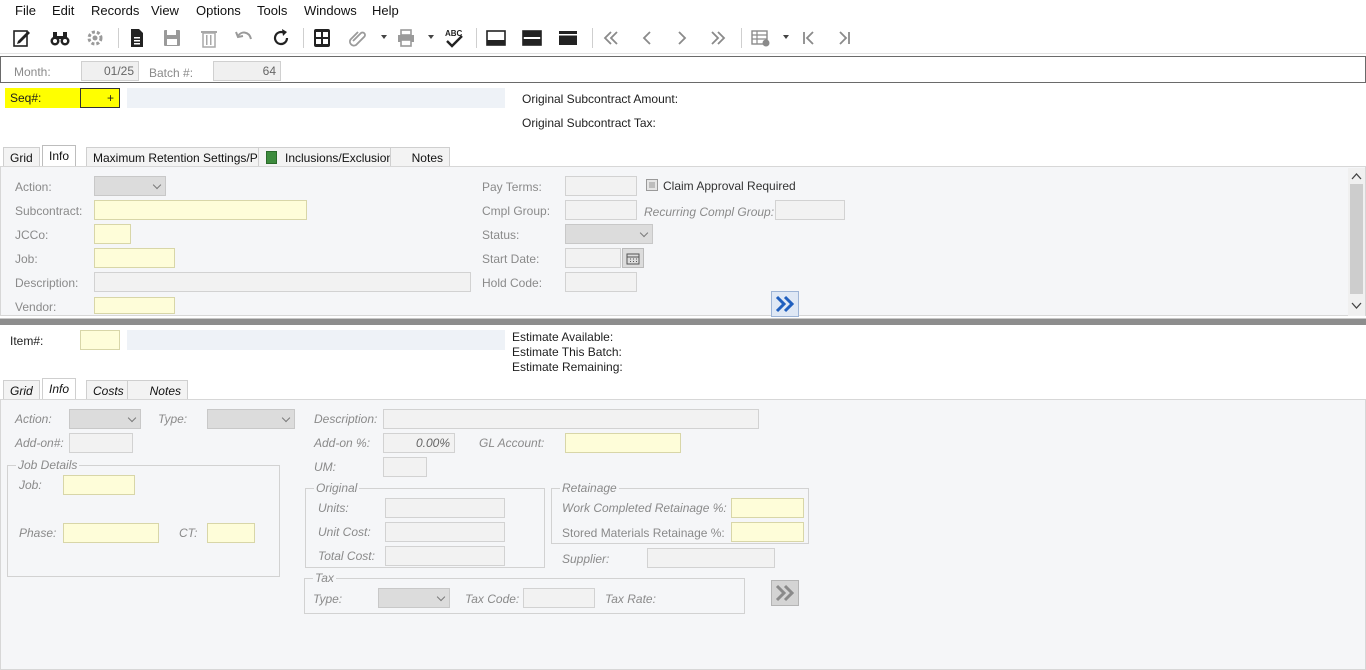  I want to click on estimate-this-batch-label: Estimate This Batch:, so click(567, 352).